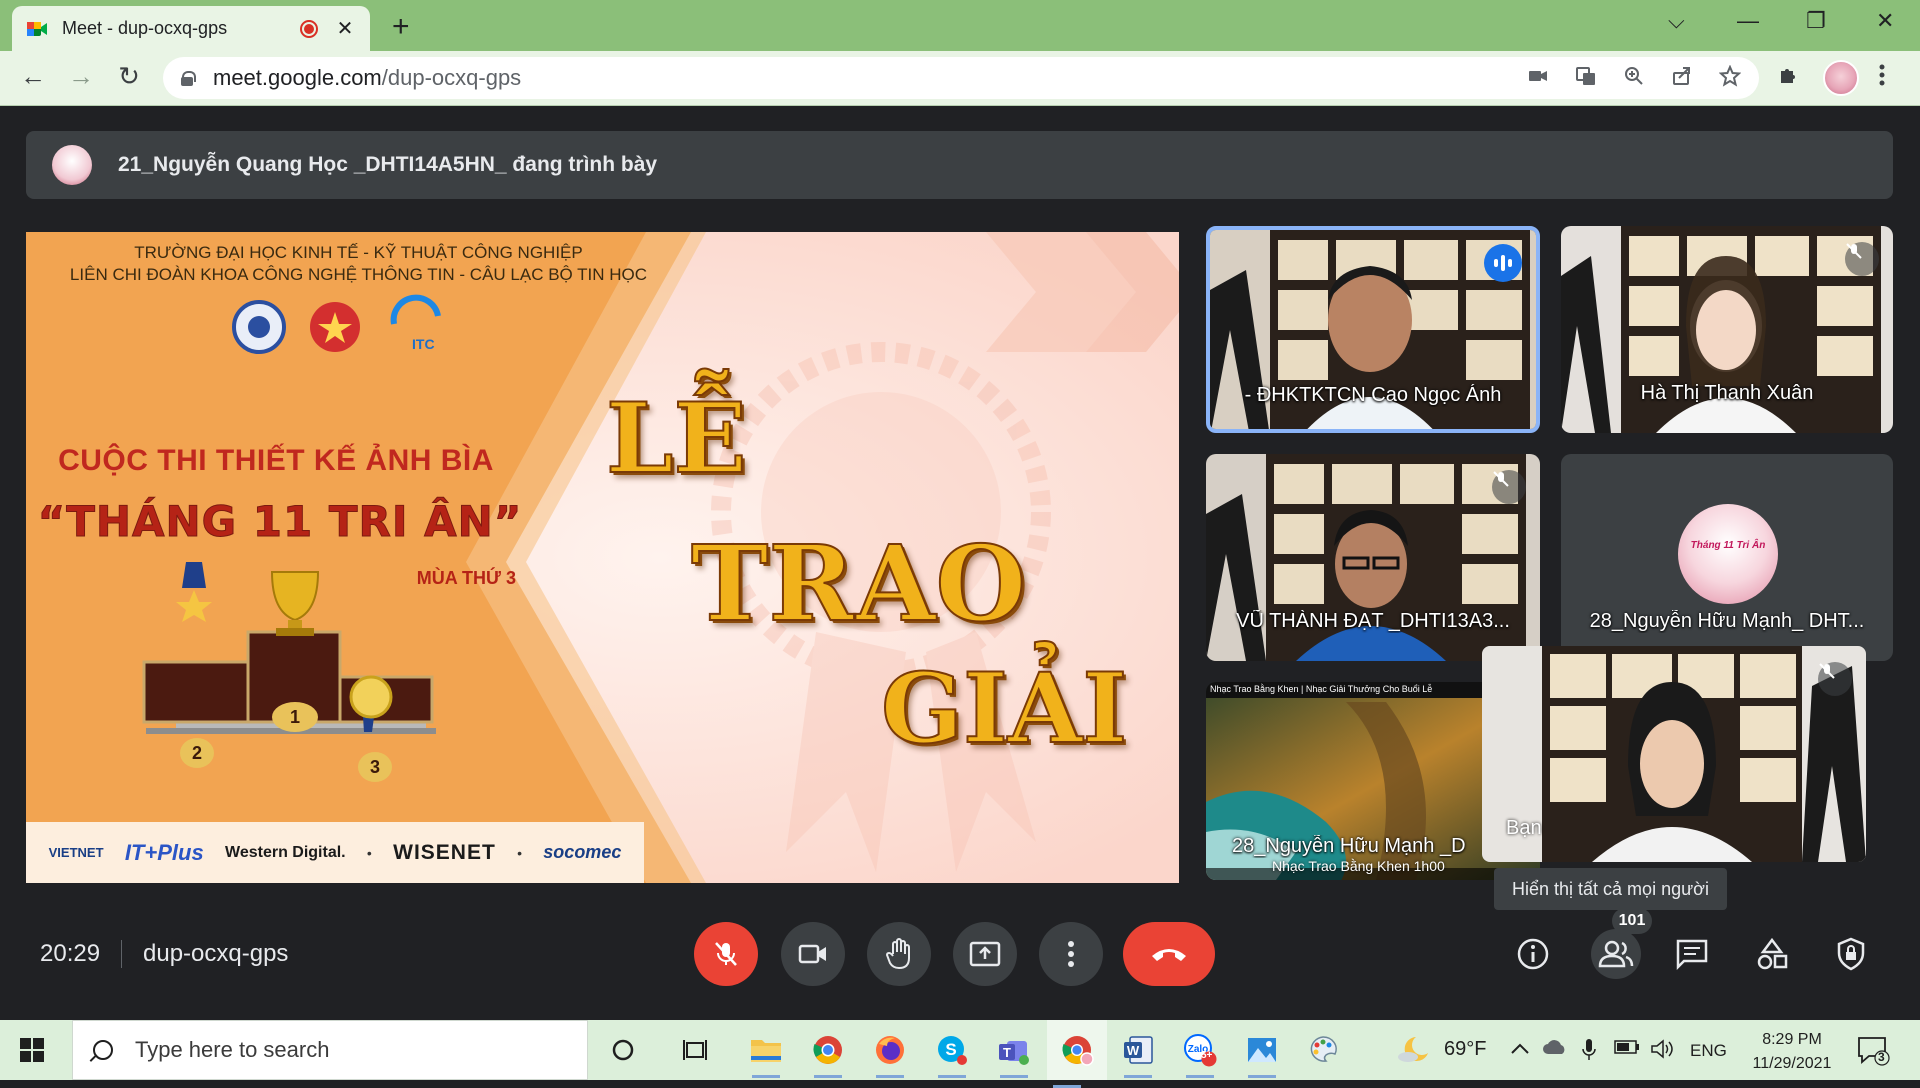 The height and width of the screenshot is (1088, 1920). Describe the element at coordinates (1200, 1054) in the screenshot. I see `zalo-icon: Zalo 5+` at that location.